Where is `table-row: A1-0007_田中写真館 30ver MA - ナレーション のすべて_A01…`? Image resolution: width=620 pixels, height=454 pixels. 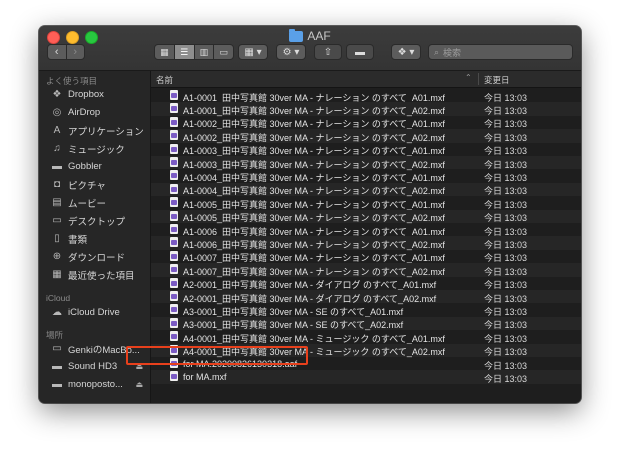 table-row: A1-0007_田中写真館 30ver MA - ナレーション のすべて_A01… is located at coordinates (366, 256).